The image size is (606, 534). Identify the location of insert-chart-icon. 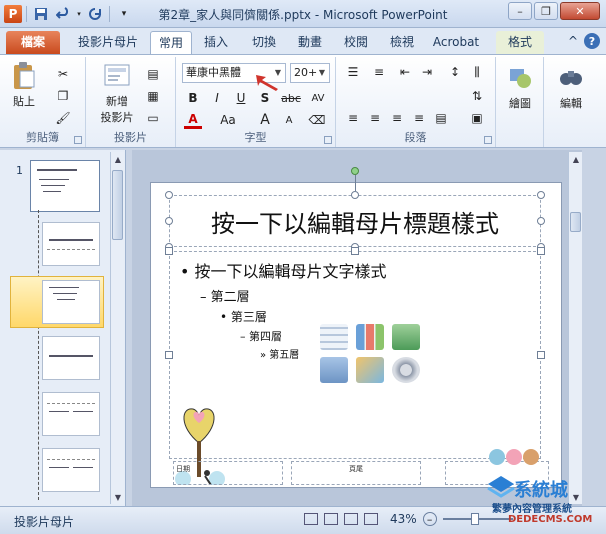
(370, 337).